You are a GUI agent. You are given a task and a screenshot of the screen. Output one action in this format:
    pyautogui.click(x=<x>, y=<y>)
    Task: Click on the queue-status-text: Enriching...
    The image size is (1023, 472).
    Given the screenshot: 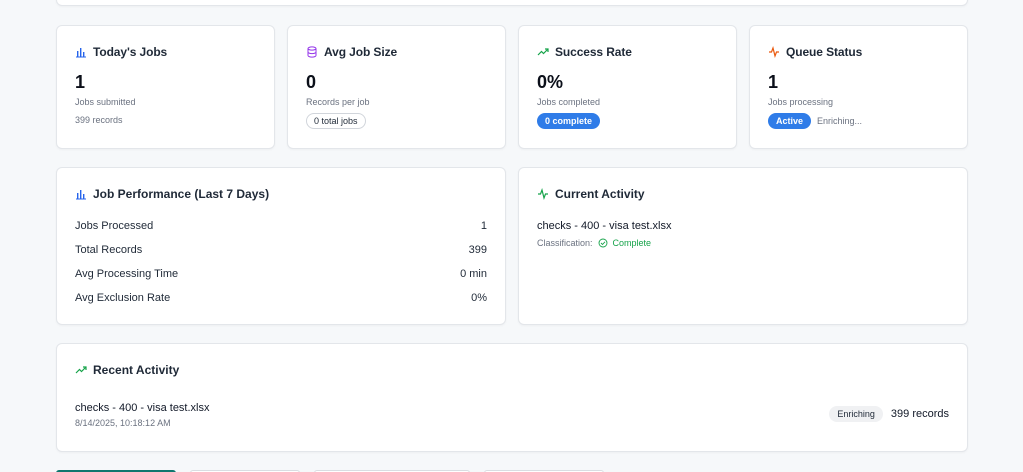 What is the action you would take?
    pyautogui.click(x=840, y=121)
    